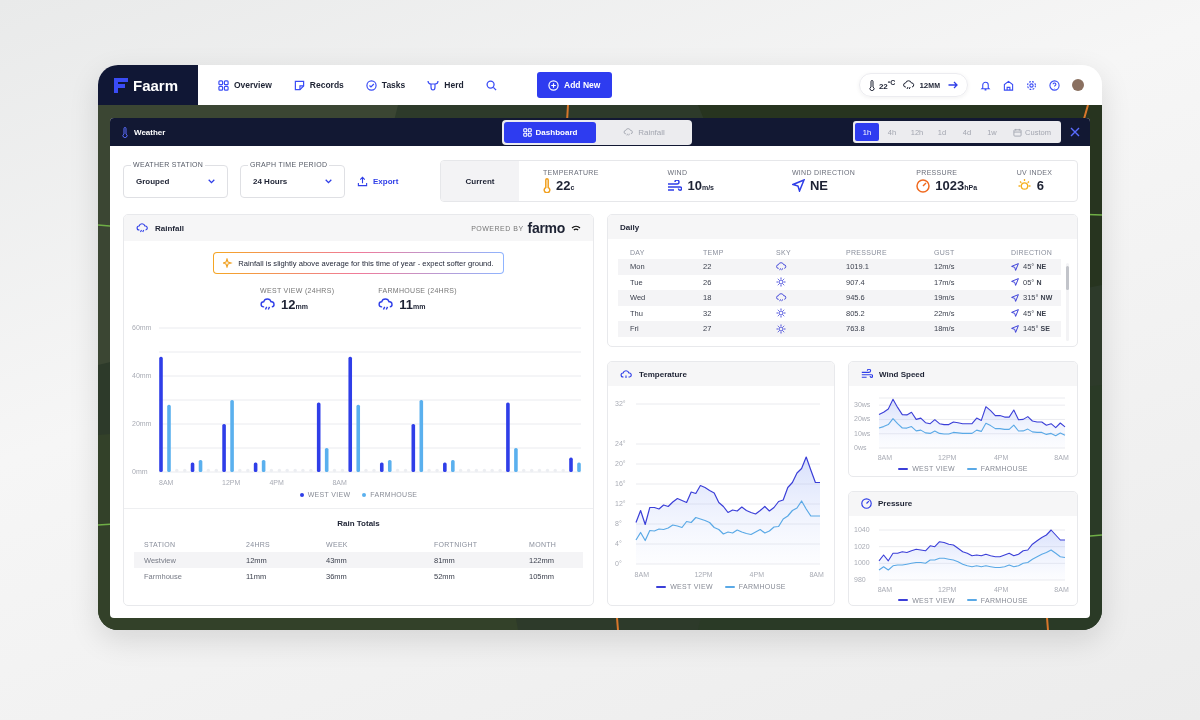 The height and width of the screenshot is (720, 1200). Describe the element at coordinates (1008, 85) in the screenshot. I see `barn-icon` at that location.